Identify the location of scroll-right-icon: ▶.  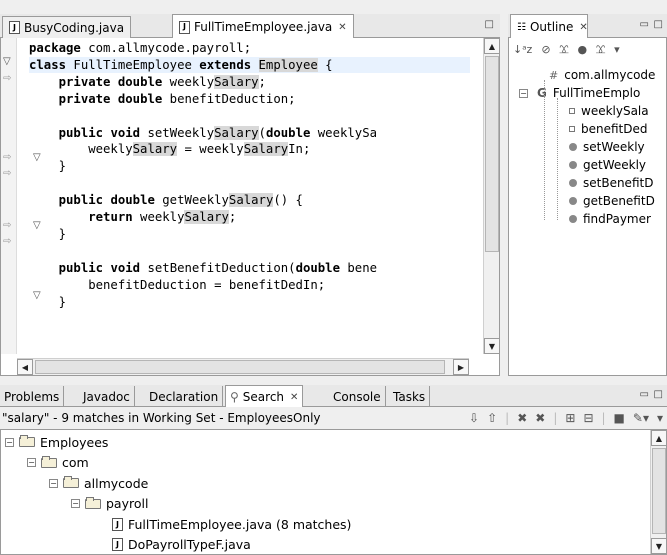
(461, 367).